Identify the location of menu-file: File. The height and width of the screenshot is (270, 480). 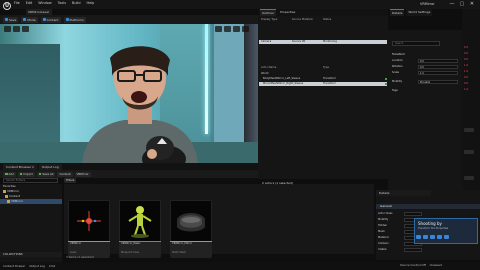
(17, 3).